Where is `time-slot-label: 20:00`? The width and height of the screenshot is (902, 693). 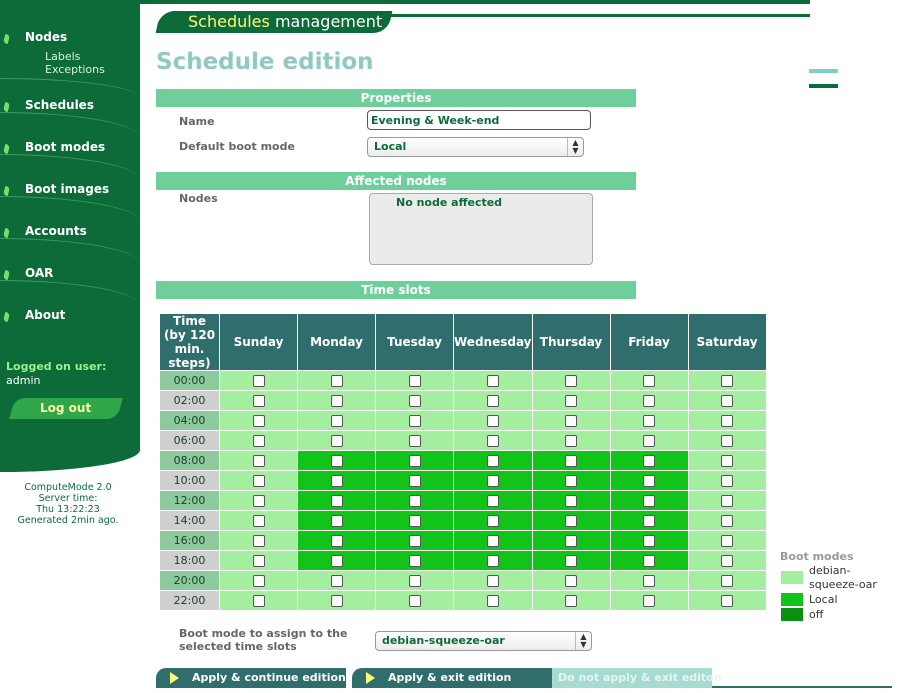 time-slot-label: 20:00 is located at coordinates (189, 580).